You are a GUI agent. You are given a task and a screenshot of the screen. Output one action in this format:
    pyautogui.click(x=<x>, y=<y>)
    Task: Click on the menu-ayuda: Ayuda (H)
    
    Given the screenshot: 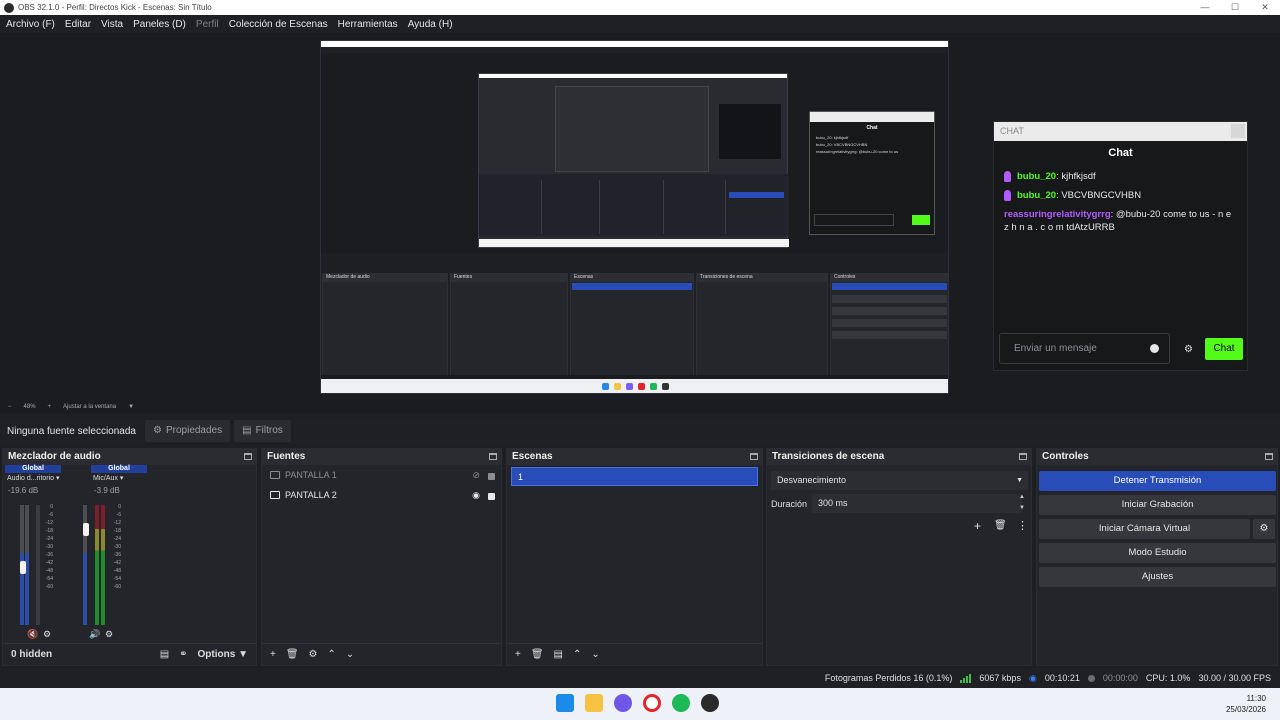 What is the action you would take?
    pyautogui.click(x=430, y=24)
    